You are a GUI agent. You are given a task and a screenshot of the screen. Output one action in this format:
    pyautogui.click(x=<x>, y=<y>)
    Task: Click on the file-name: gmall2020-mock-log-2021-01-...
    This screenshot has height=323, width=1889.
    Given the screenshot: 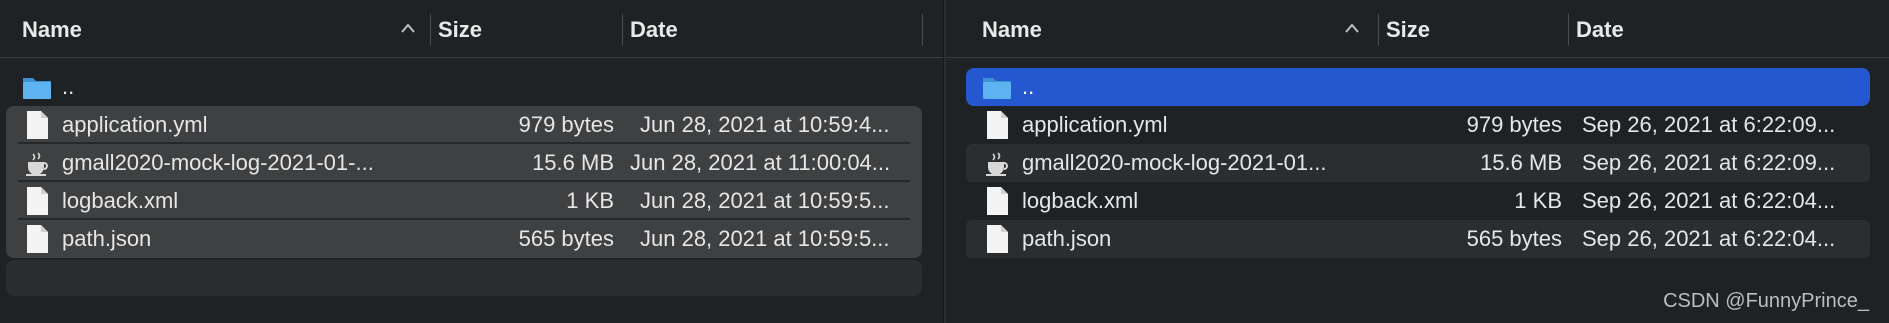 What is the action you would take?
    pyautogui.click(x=218, y=162)
    